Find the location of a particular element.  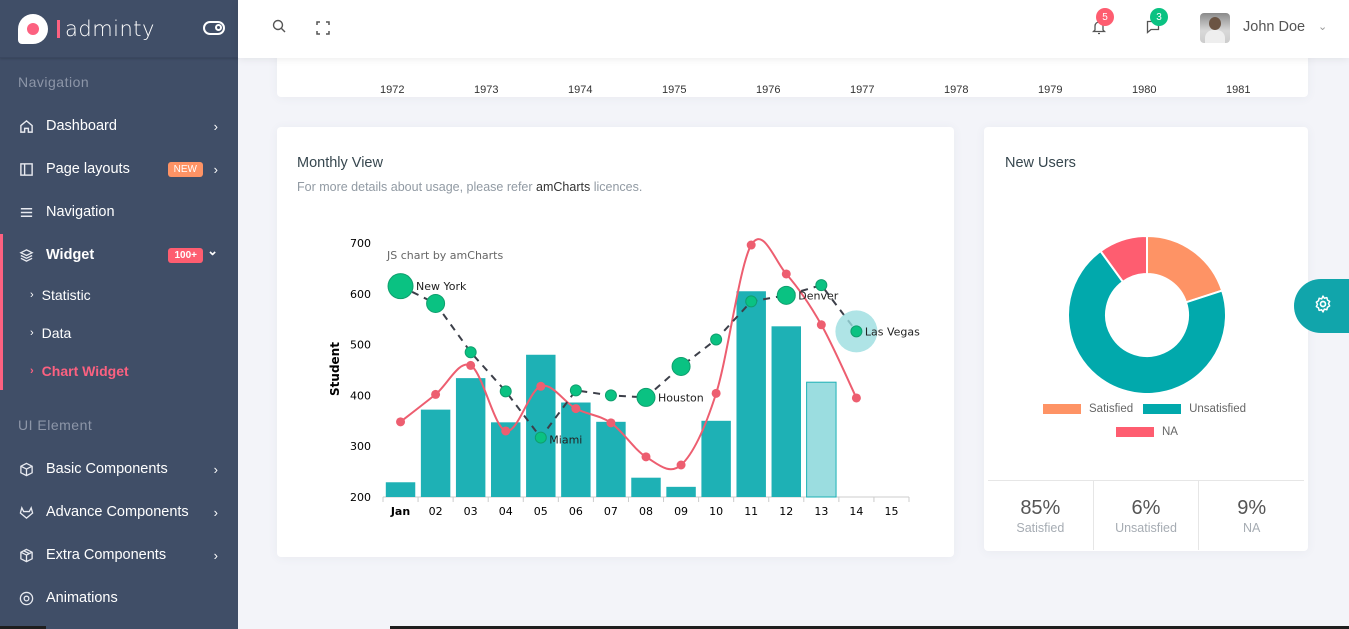

x-tick-label: 08 is located at coordinates (646, 511).